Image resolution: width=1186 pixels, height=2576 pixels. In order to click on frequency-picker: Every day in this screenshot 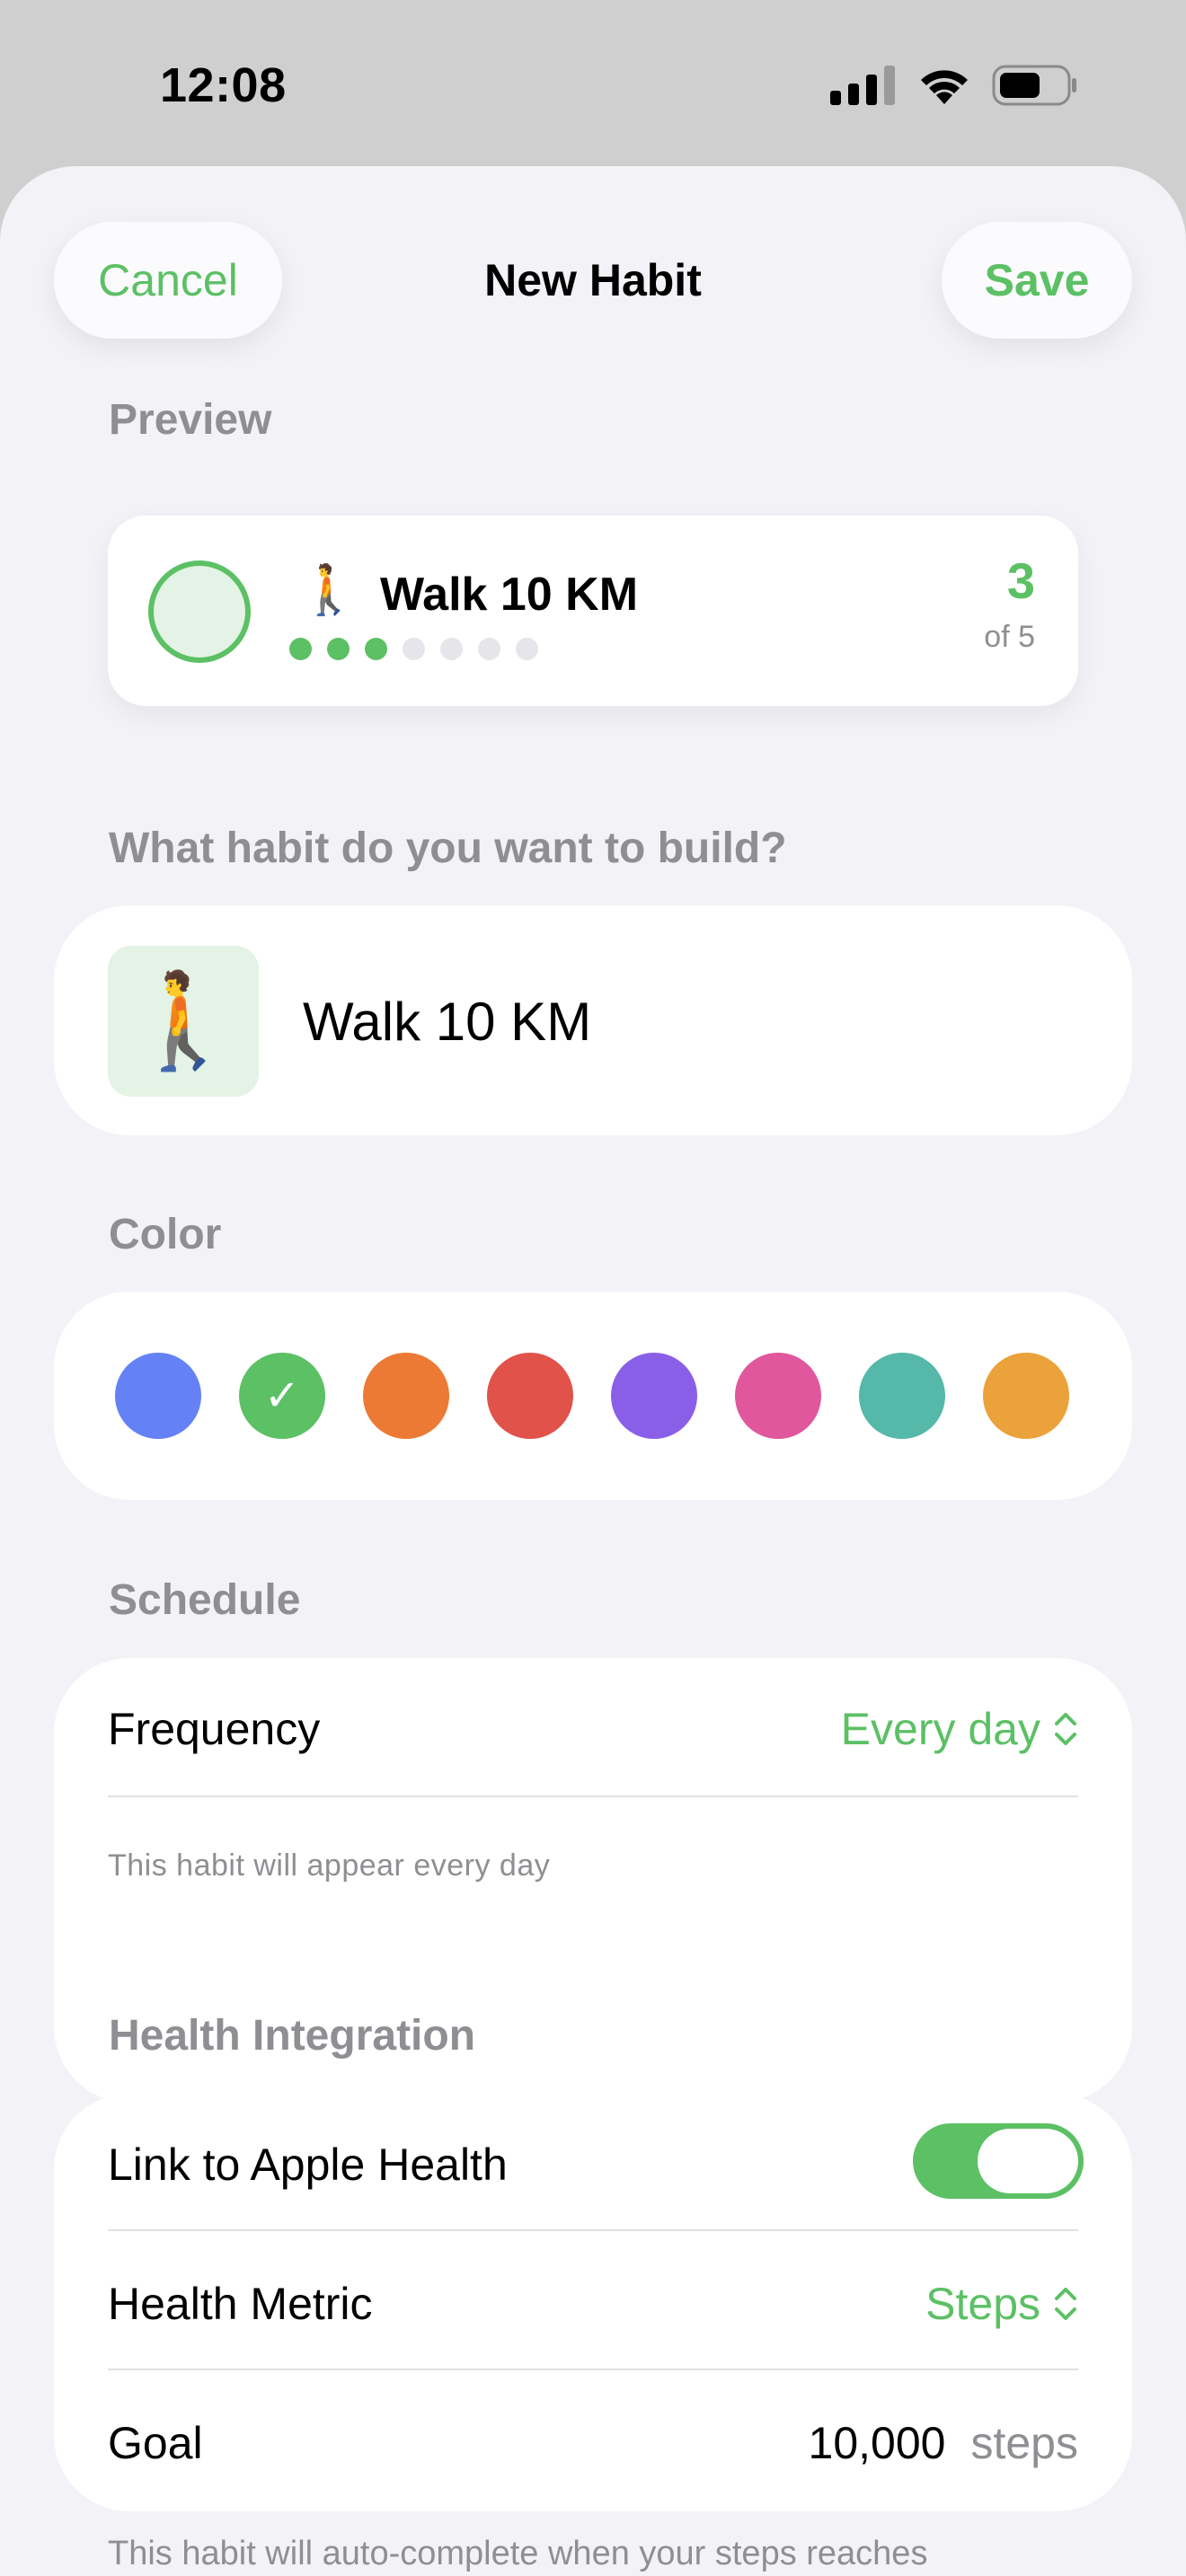, I will do `click(959, 1729)`.